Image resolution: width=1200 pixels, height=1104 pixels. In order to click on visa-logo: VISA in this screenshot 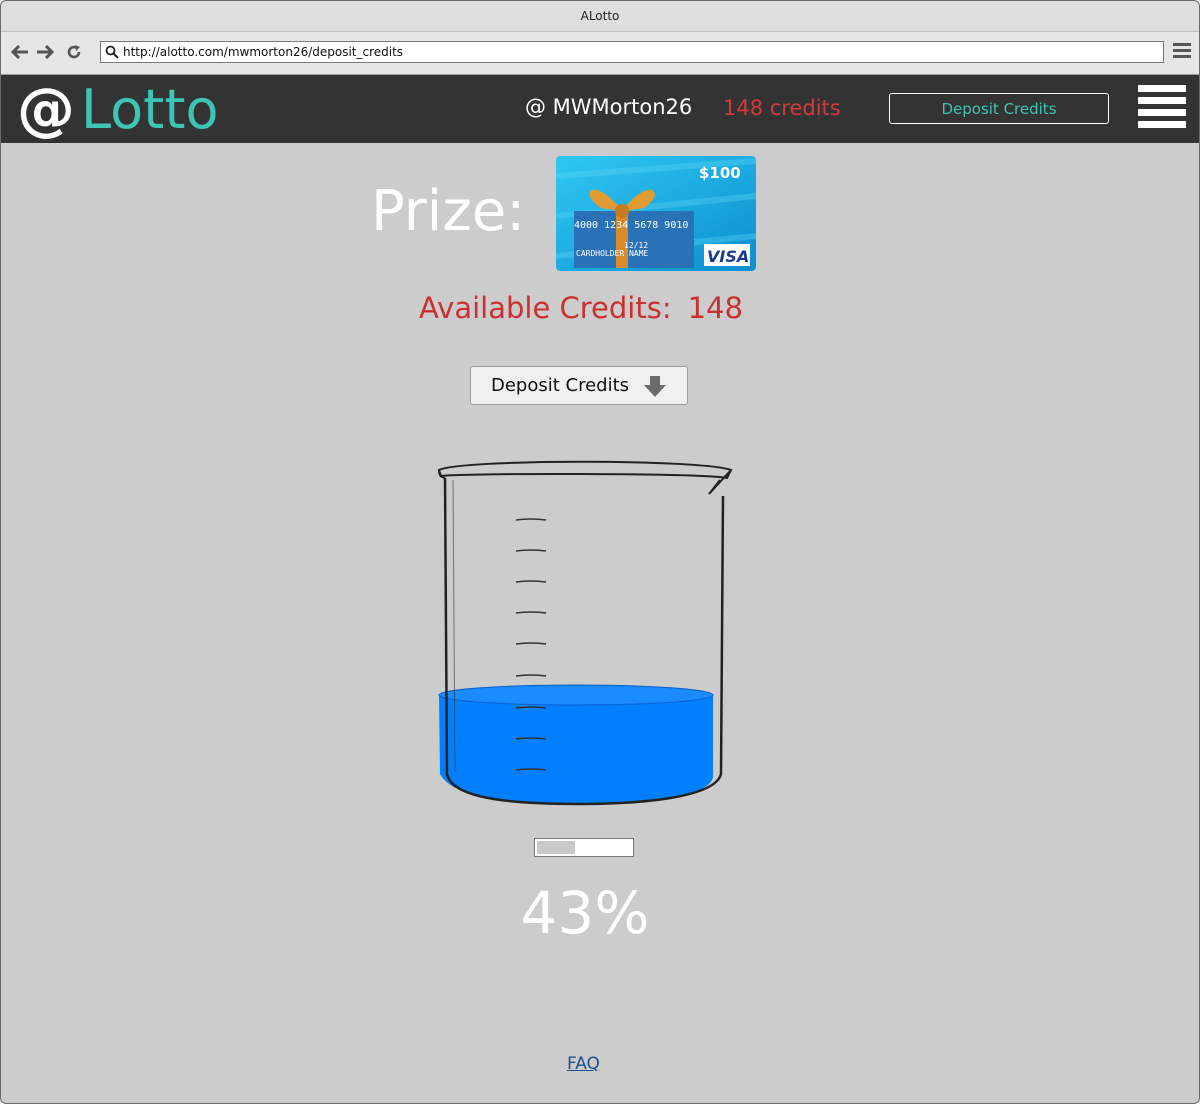, I will do `click(728, 256)`.